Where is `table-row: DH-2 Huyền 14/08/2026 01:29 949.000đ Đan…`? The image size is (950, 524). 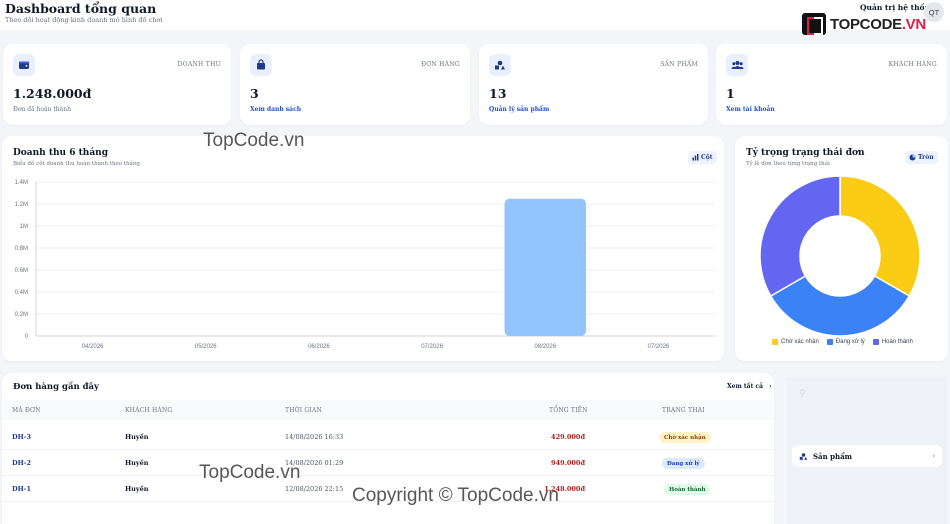
table-row: DH-2 Huyền 14/08/2026 01:29 949.000đ Đan… is located at coordinates (388, 463).